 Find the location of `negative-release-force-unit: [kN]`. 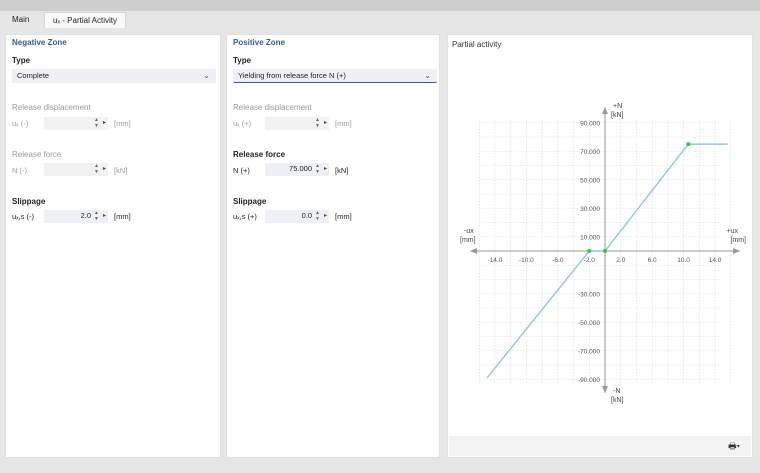

negative-release-force-unit: [kN] is located at coordinates (121, 170).